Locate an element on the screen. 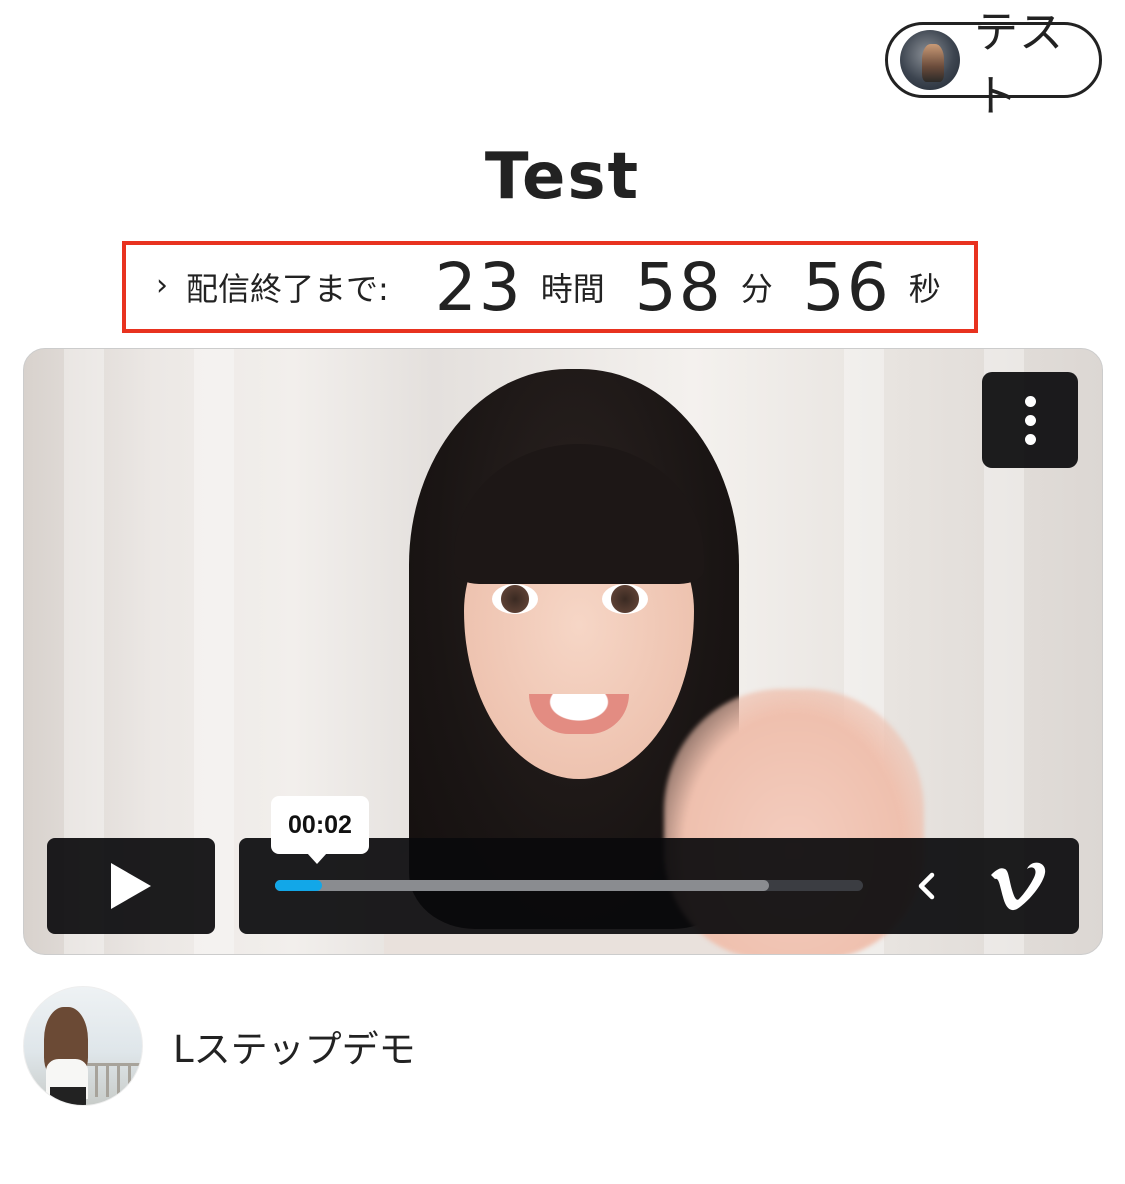 The width and height of the screenshot is (1125, 1184). chevron-left-icon is located at coordinates (926, 886).